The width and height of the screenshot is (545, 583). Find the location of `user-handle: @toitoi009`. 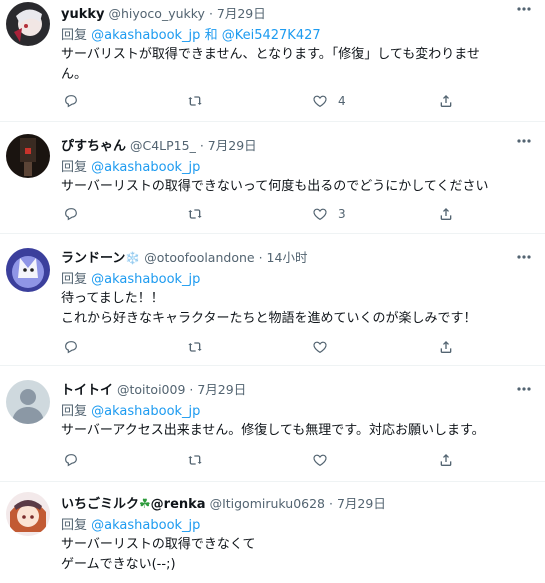

user-handle: @toitoi009 is located at coordinates (151, 389).